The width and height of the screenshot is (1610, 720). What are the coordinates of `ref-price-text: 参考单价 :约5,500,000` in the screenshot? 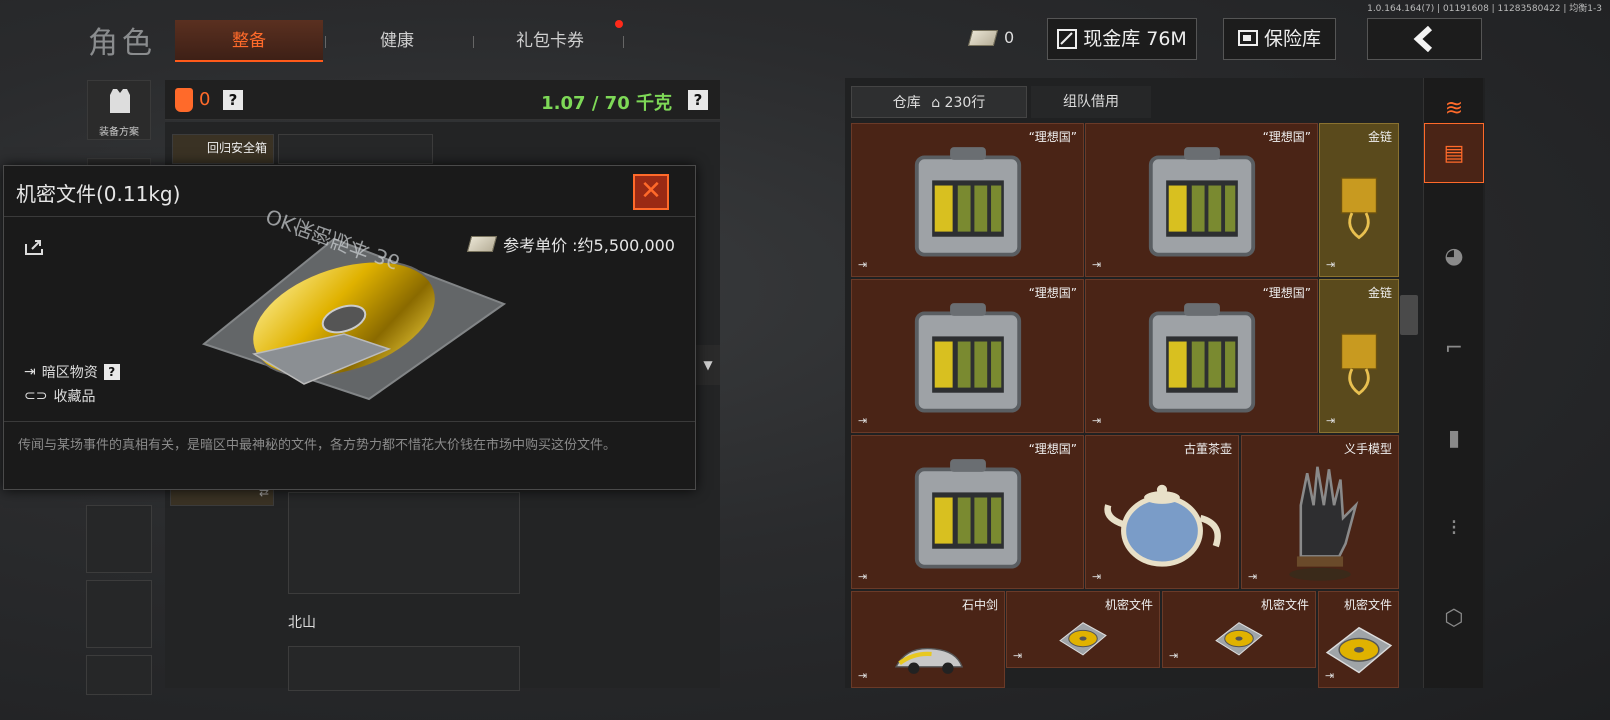 It's located at (589, 245).